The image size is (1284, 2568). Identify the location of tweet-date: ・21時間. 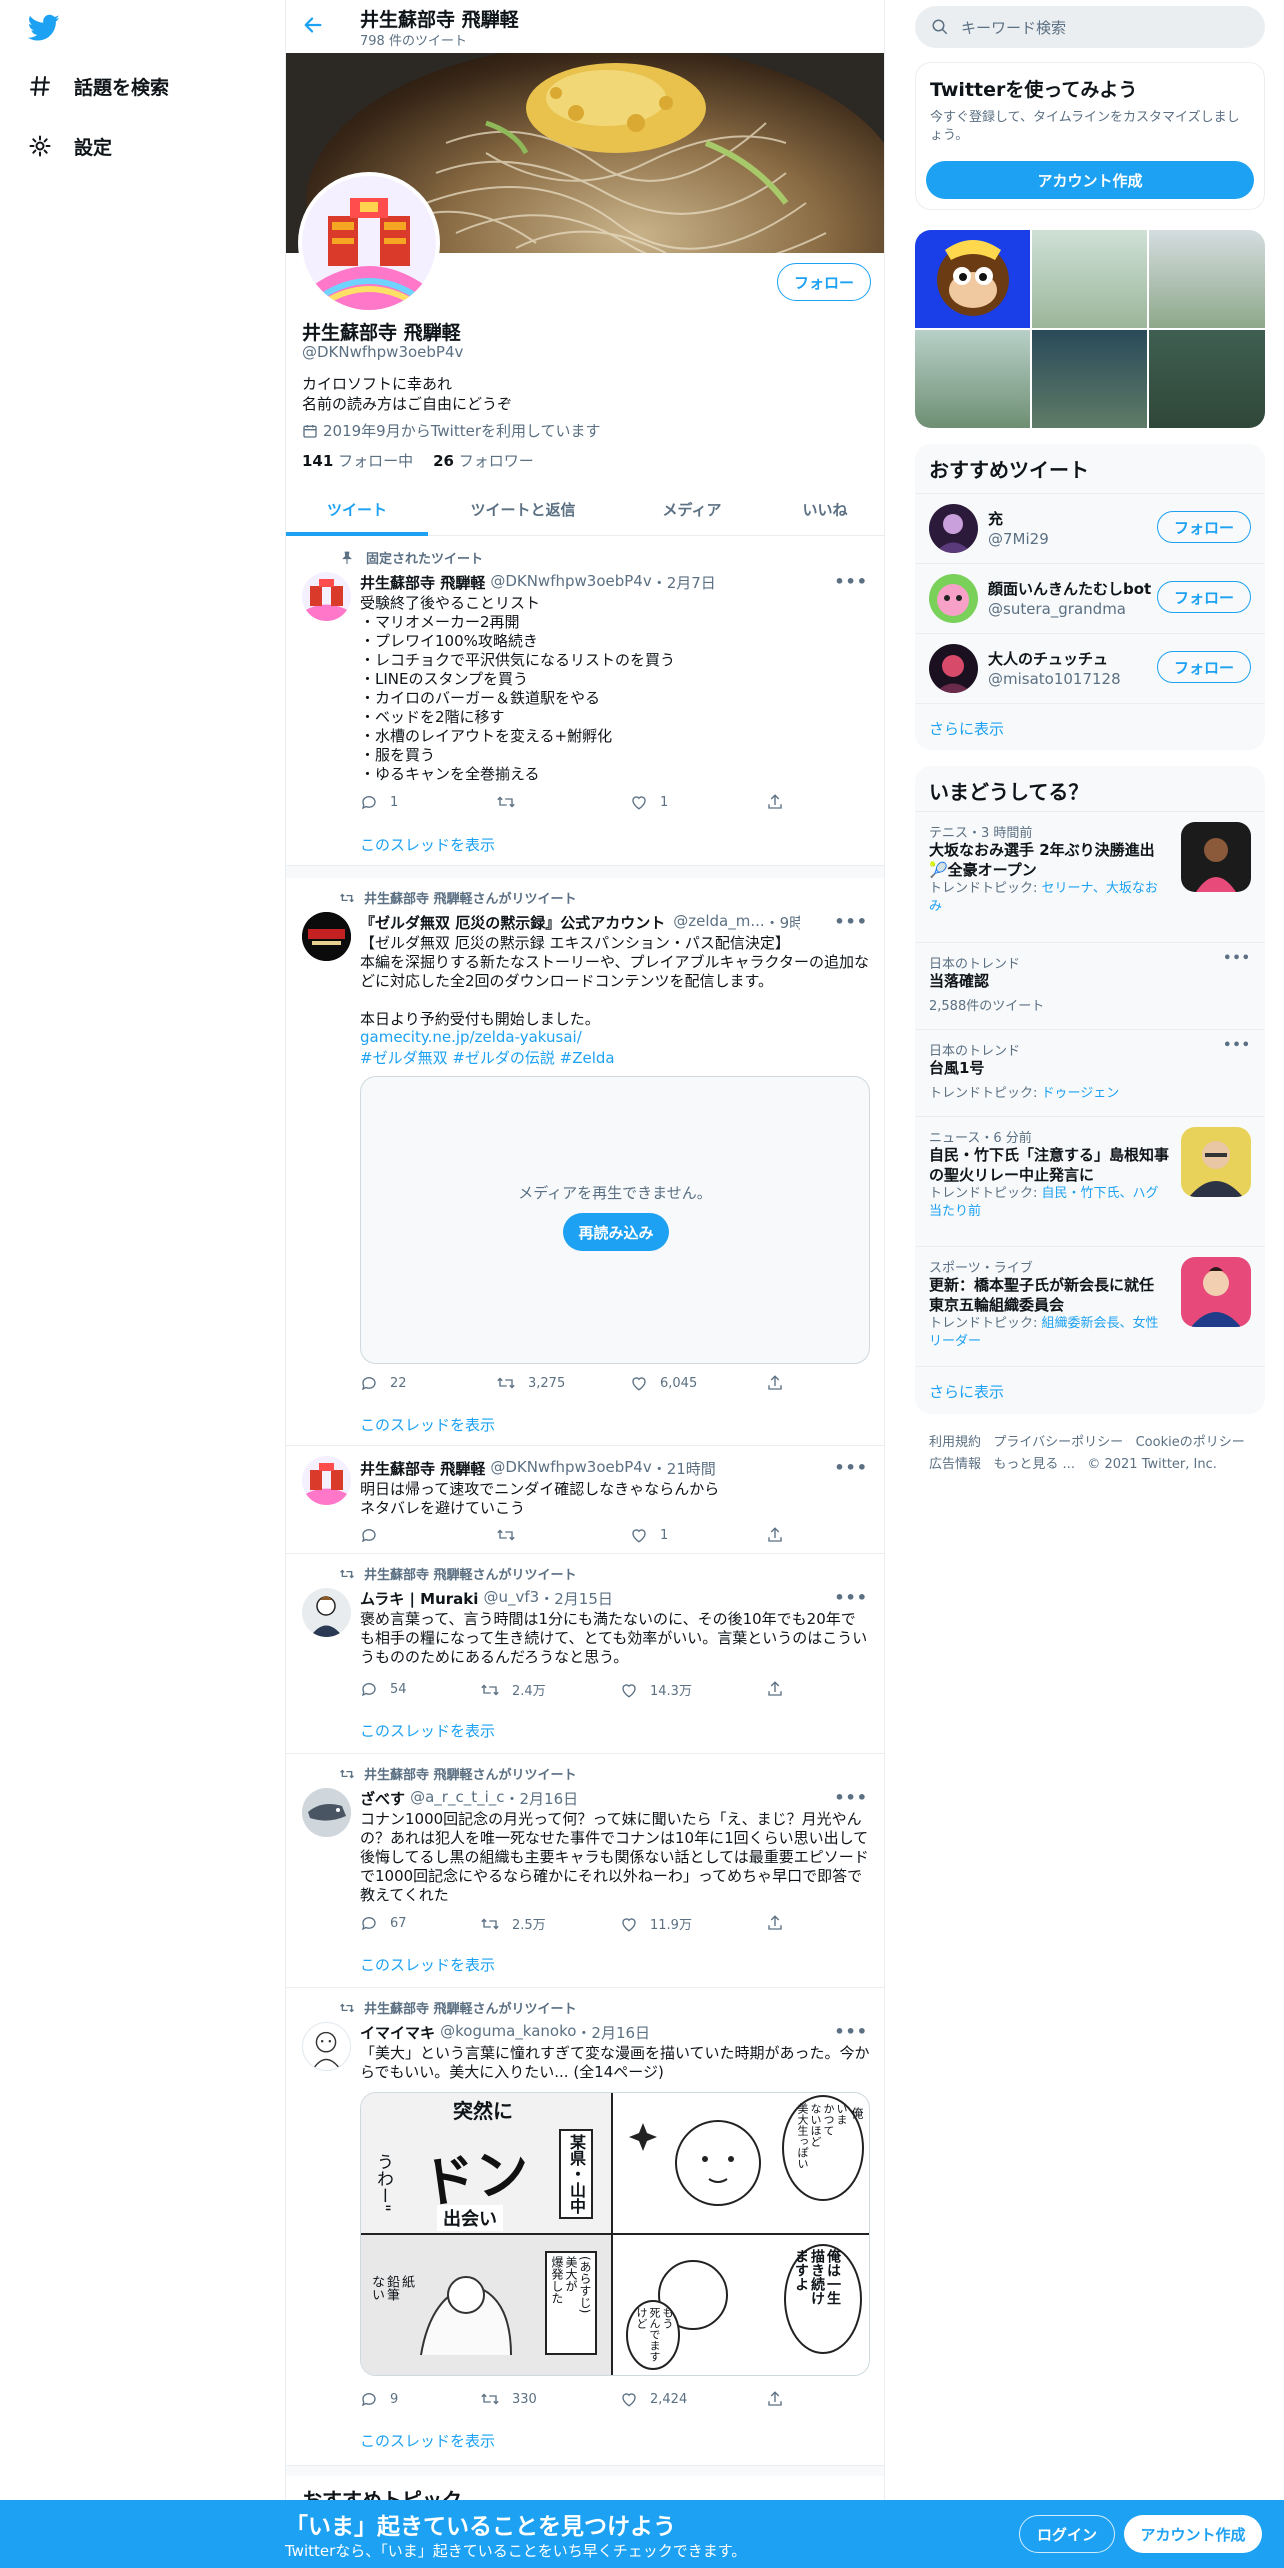
(684, 1468).